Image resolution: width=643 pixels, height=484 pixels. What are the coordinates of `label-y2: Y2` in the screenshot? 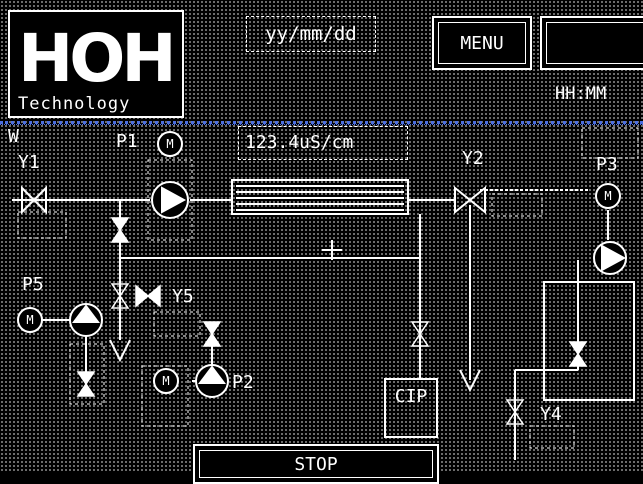 It's located at (473, 158).